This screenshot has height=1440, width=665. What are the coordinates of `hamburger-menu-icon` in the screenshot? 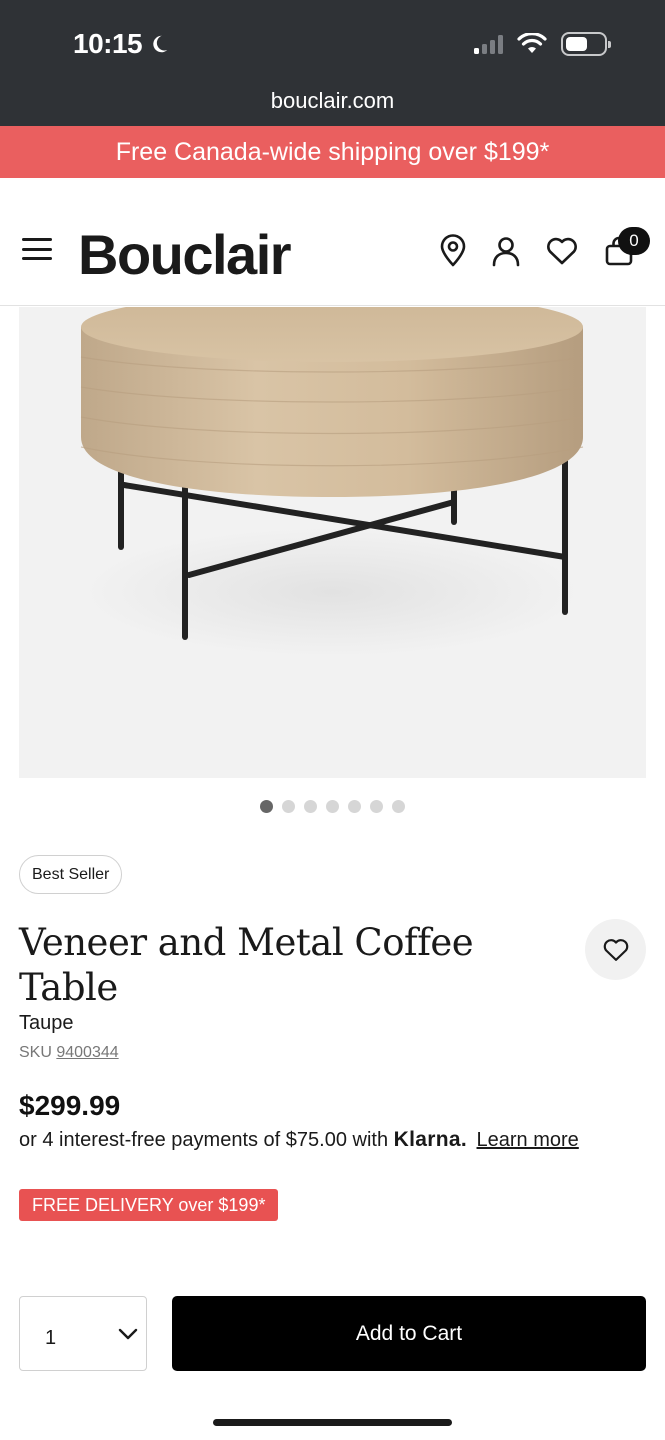 It's located at (37, 249).